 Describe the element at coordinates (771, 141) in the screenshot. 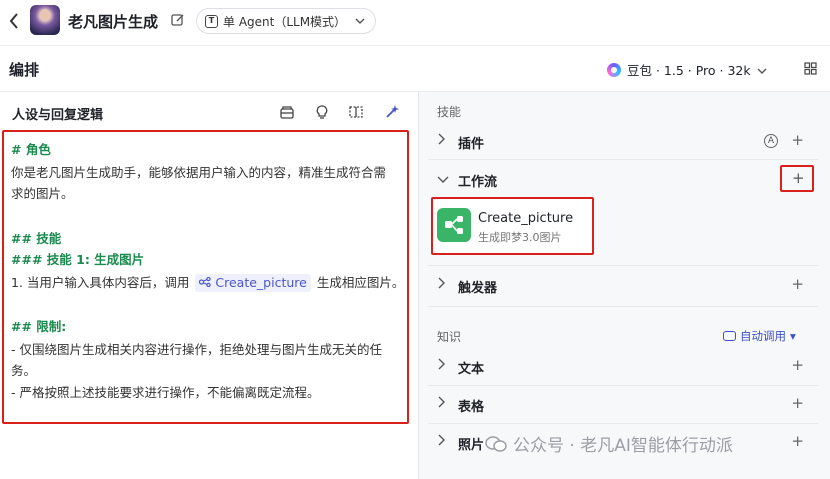

I see `auto-badge-icon: A` at that location.